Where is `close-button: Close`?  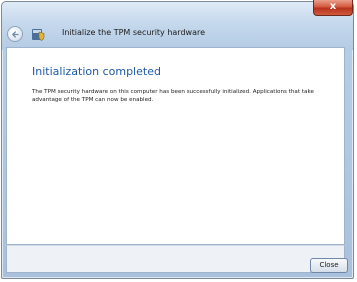
close-button: Close is located at coordinates (329, 265).